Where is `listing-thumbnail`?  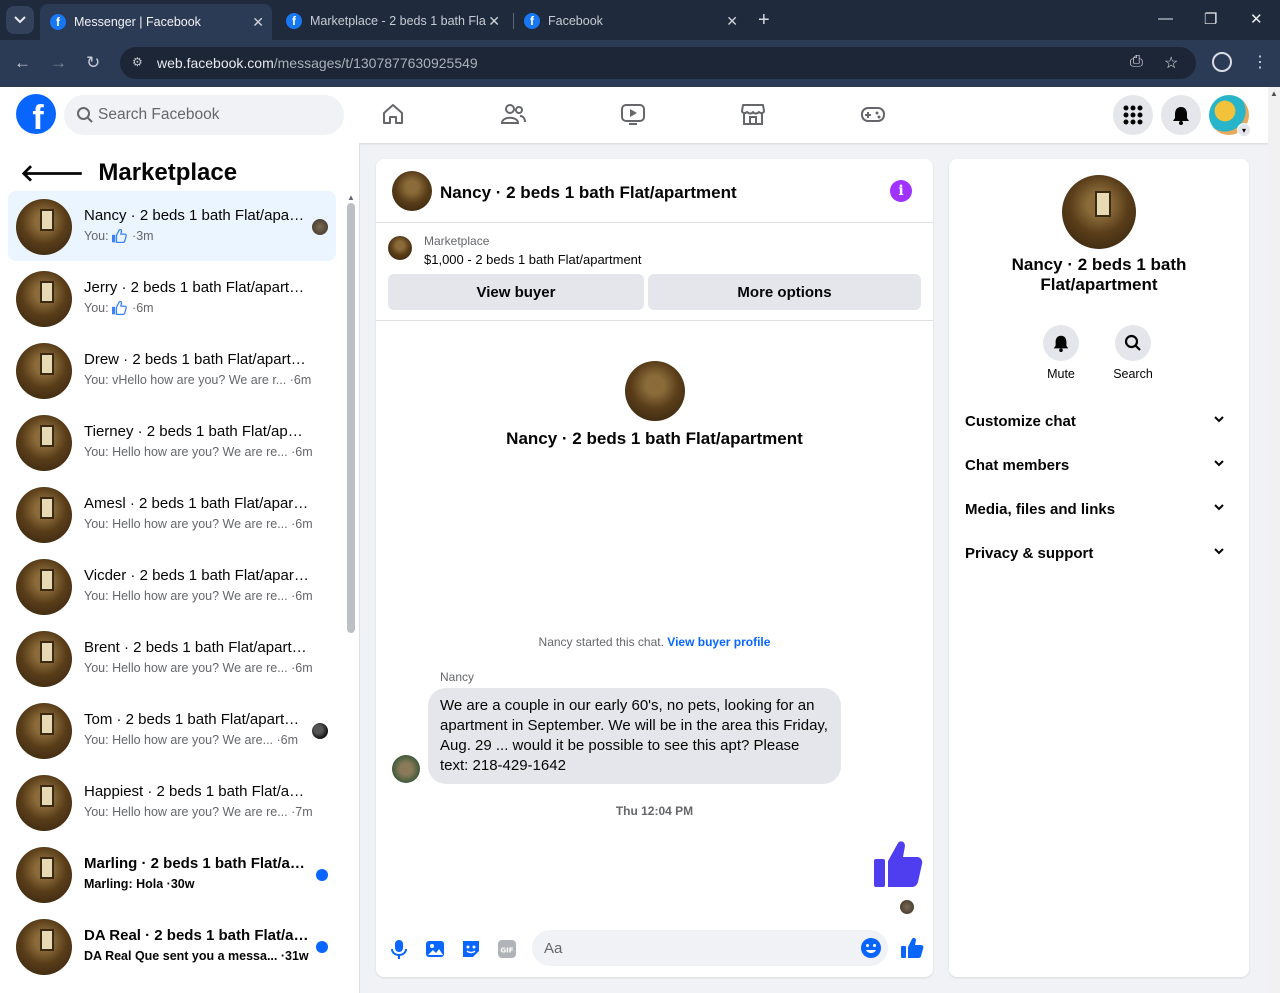 listing-thumbnail is located at coordinates (400, 248).